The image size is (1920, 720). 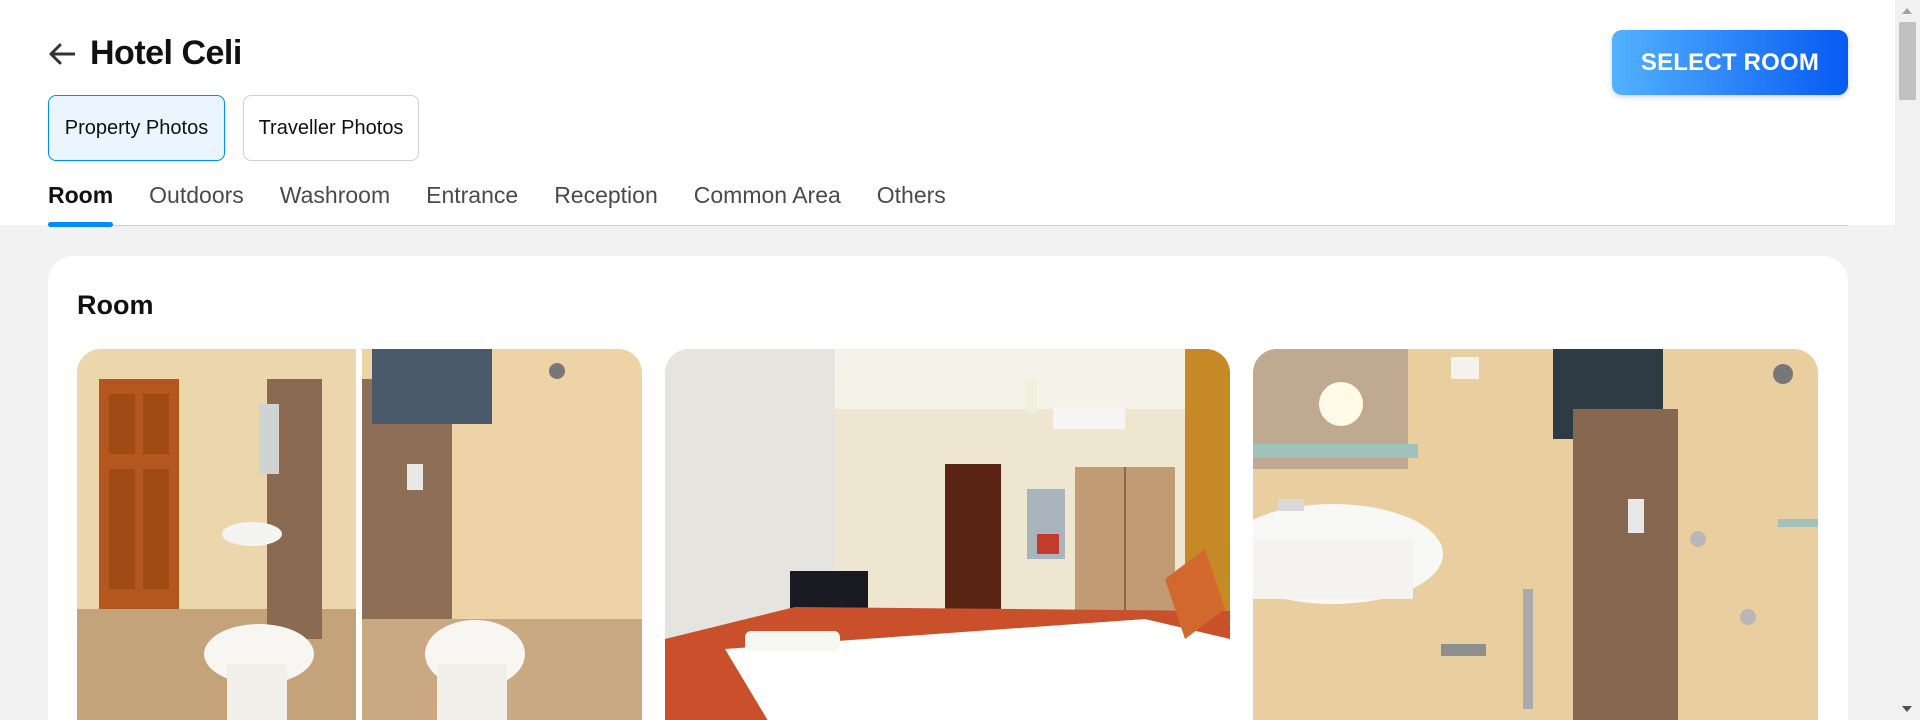 What do you see at coordinates (911, 204) in the screenshot?
I see `tab-others: Others` at bounding box center [911, 204].